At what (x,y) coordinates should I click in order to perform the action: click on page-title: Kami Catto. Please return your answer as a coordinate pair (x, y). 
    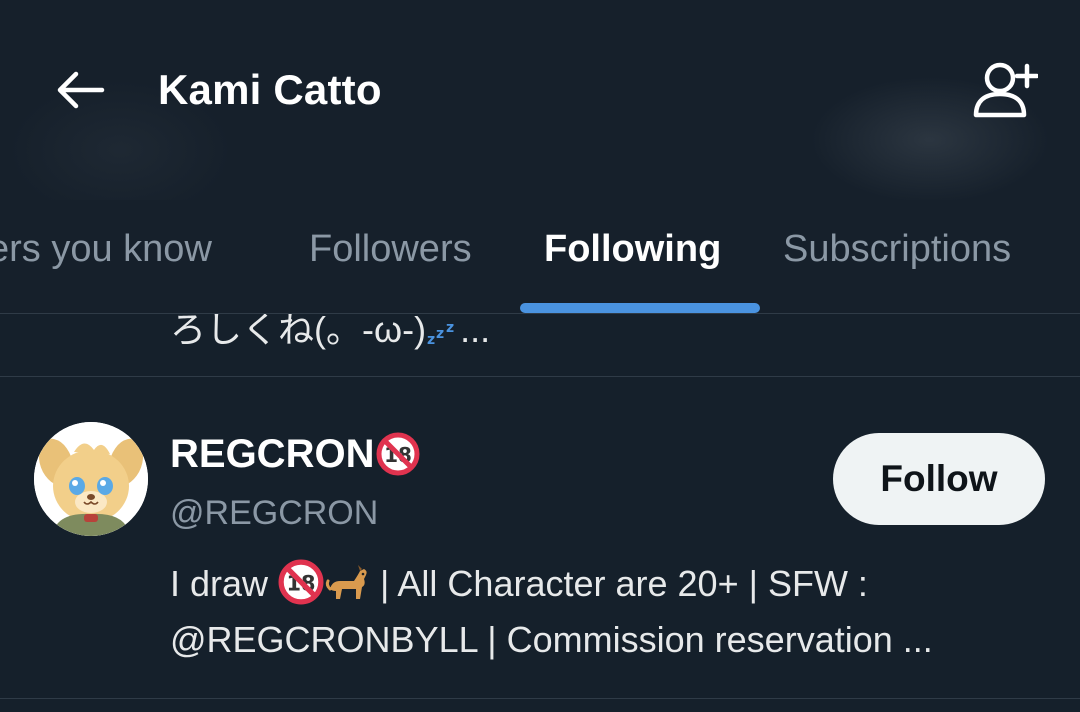
    Looking at the image, I should click on (270, 89).